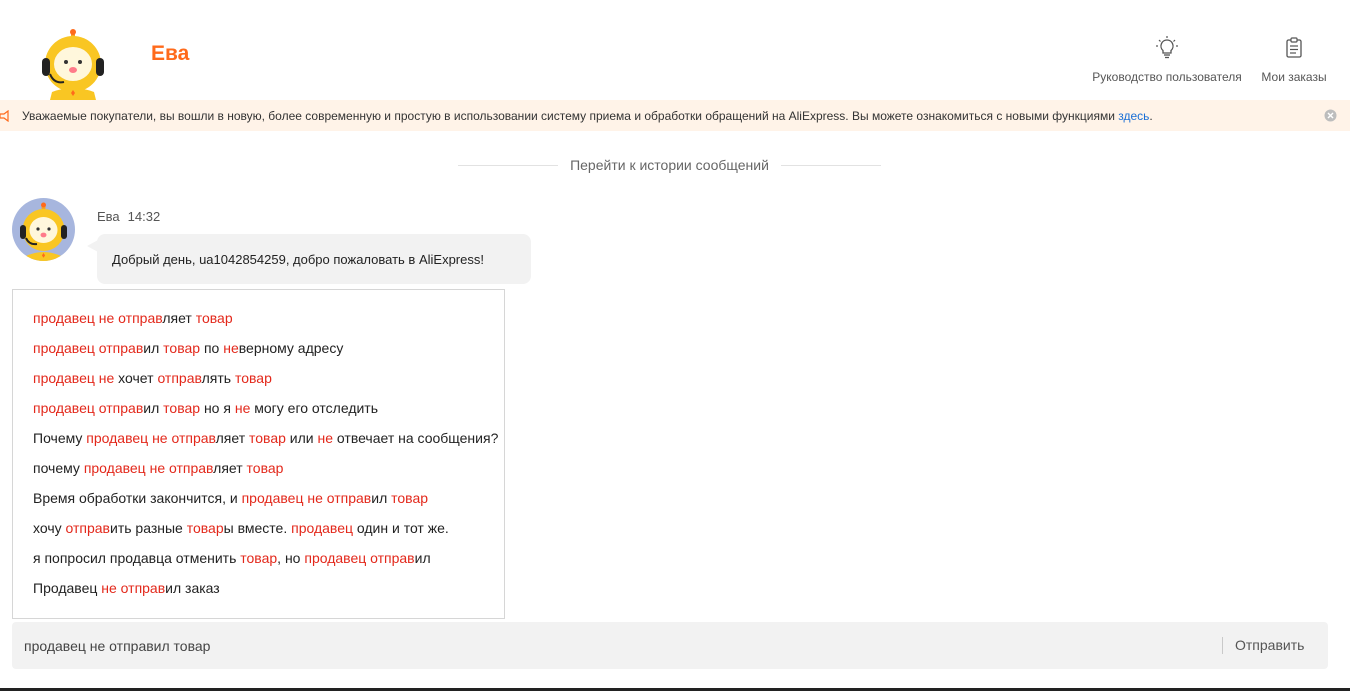  What do you see at coordinates (257, 528) in the screenshot?
I see `suggestion-text: ы вместе.` at bounding box center [257, 528].